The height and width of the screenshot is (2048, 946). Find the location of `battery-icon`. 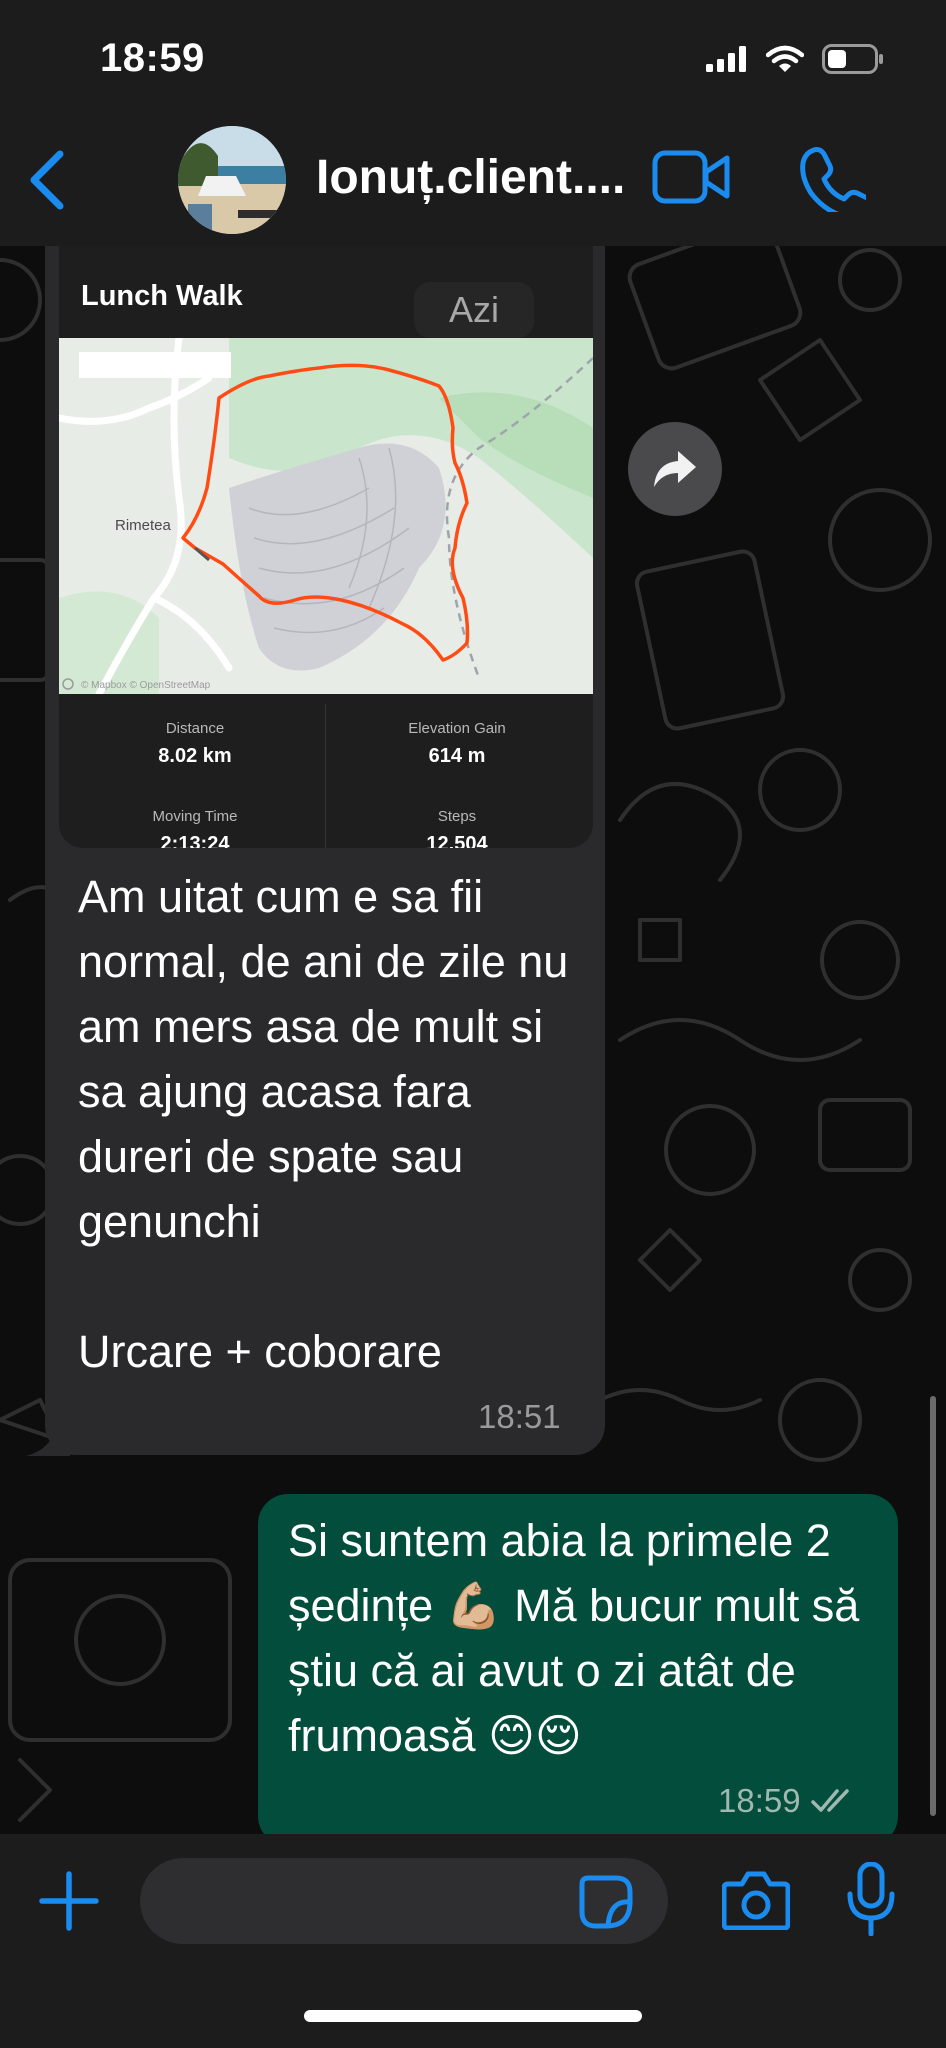

battery-icon is located at coordinates (852, 59).